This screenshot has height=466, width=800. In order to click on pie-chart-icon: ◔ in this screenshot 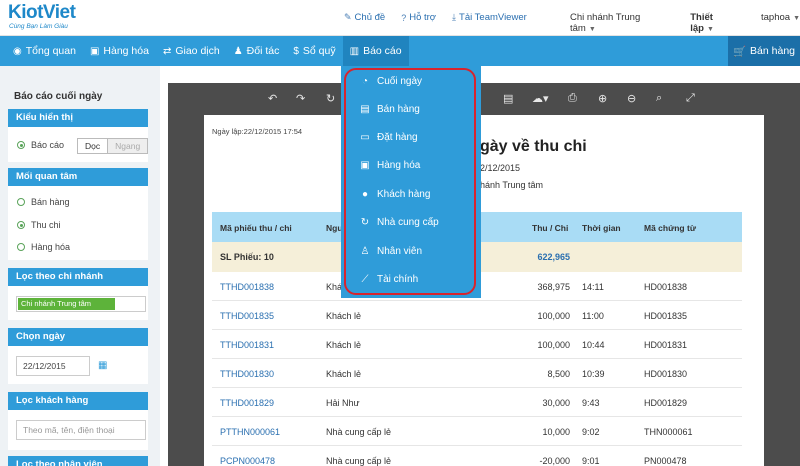, I will do `click(365, 81)`.